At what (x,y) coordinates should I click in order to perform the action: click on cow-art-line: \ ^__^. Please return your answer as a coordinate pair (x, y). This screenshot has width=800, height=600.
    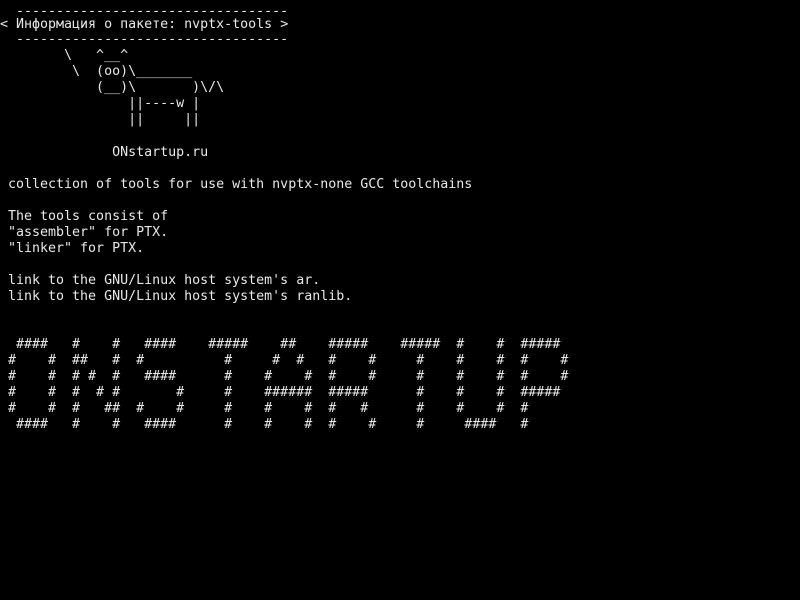
    Looking at the image, I should click on (68, 55).